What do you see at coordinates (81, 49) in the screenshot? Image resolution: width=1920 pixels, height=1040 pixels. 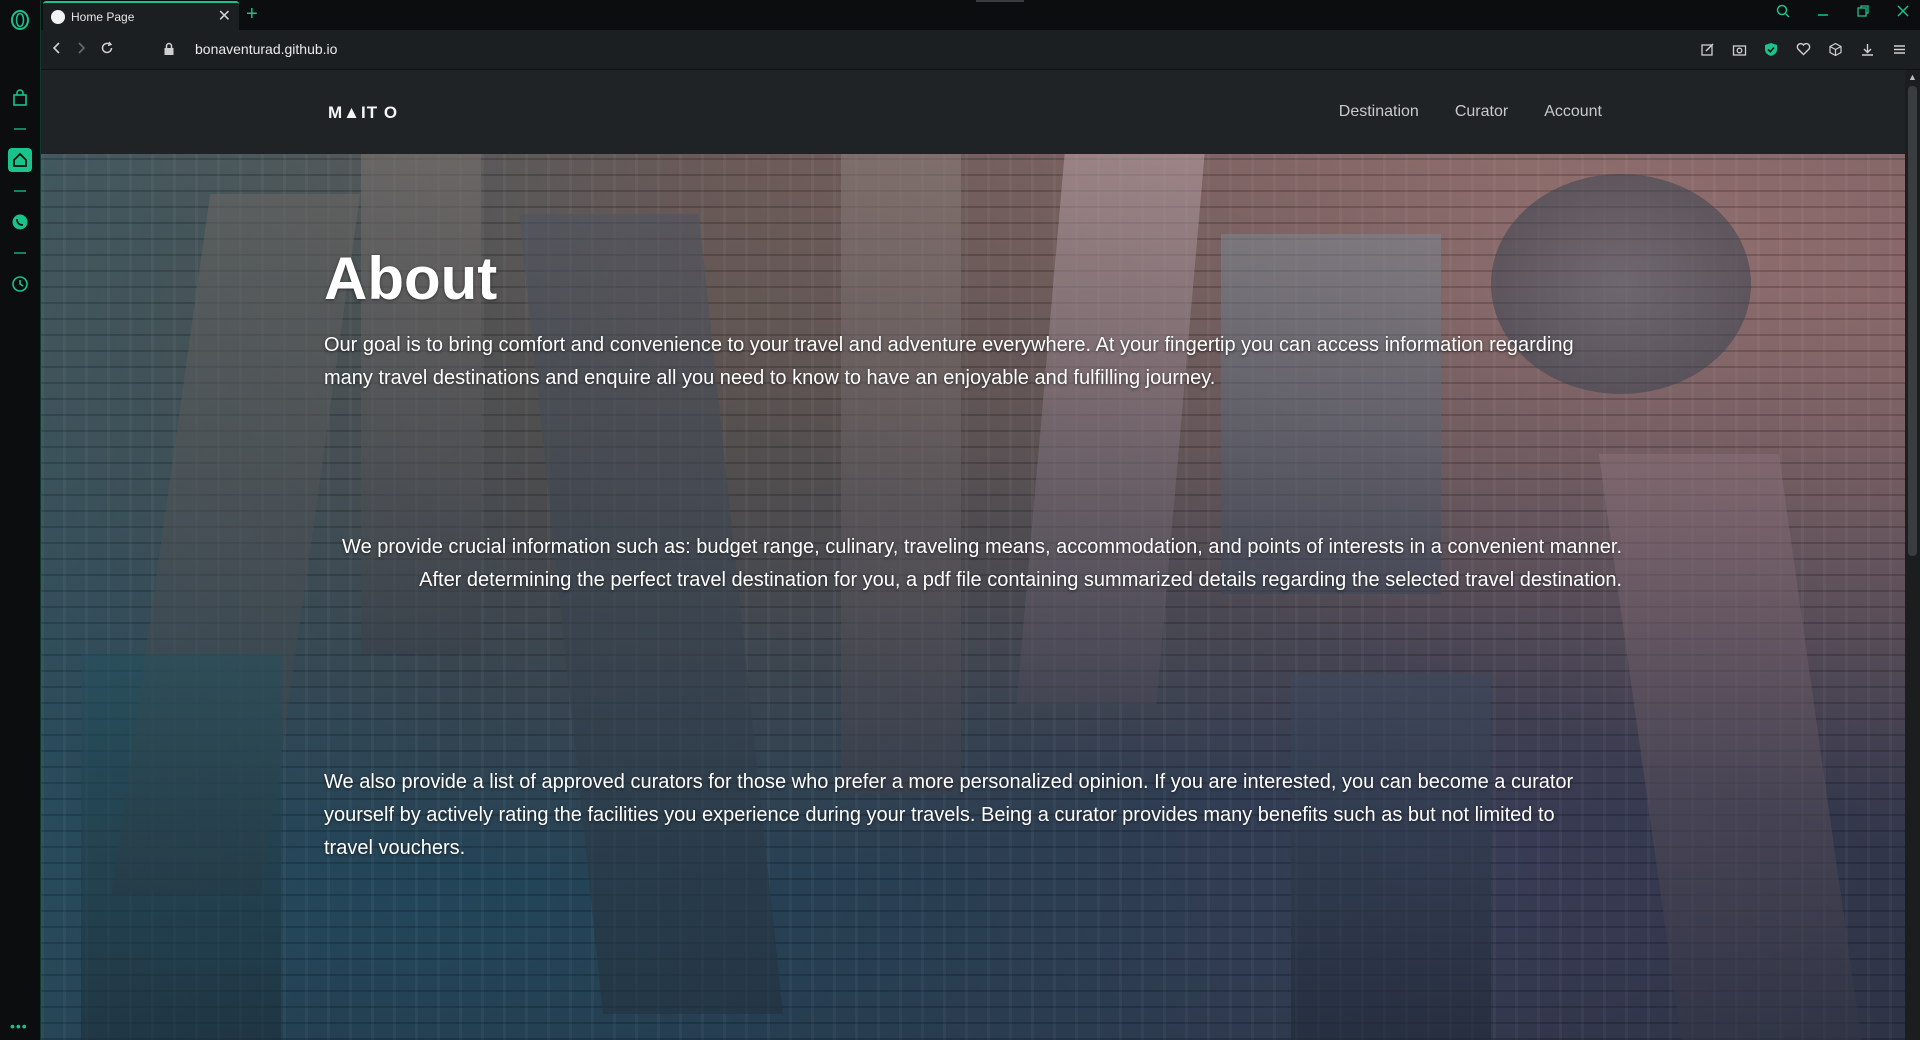 I see `forward-icon` at bounding box center [81, 49].